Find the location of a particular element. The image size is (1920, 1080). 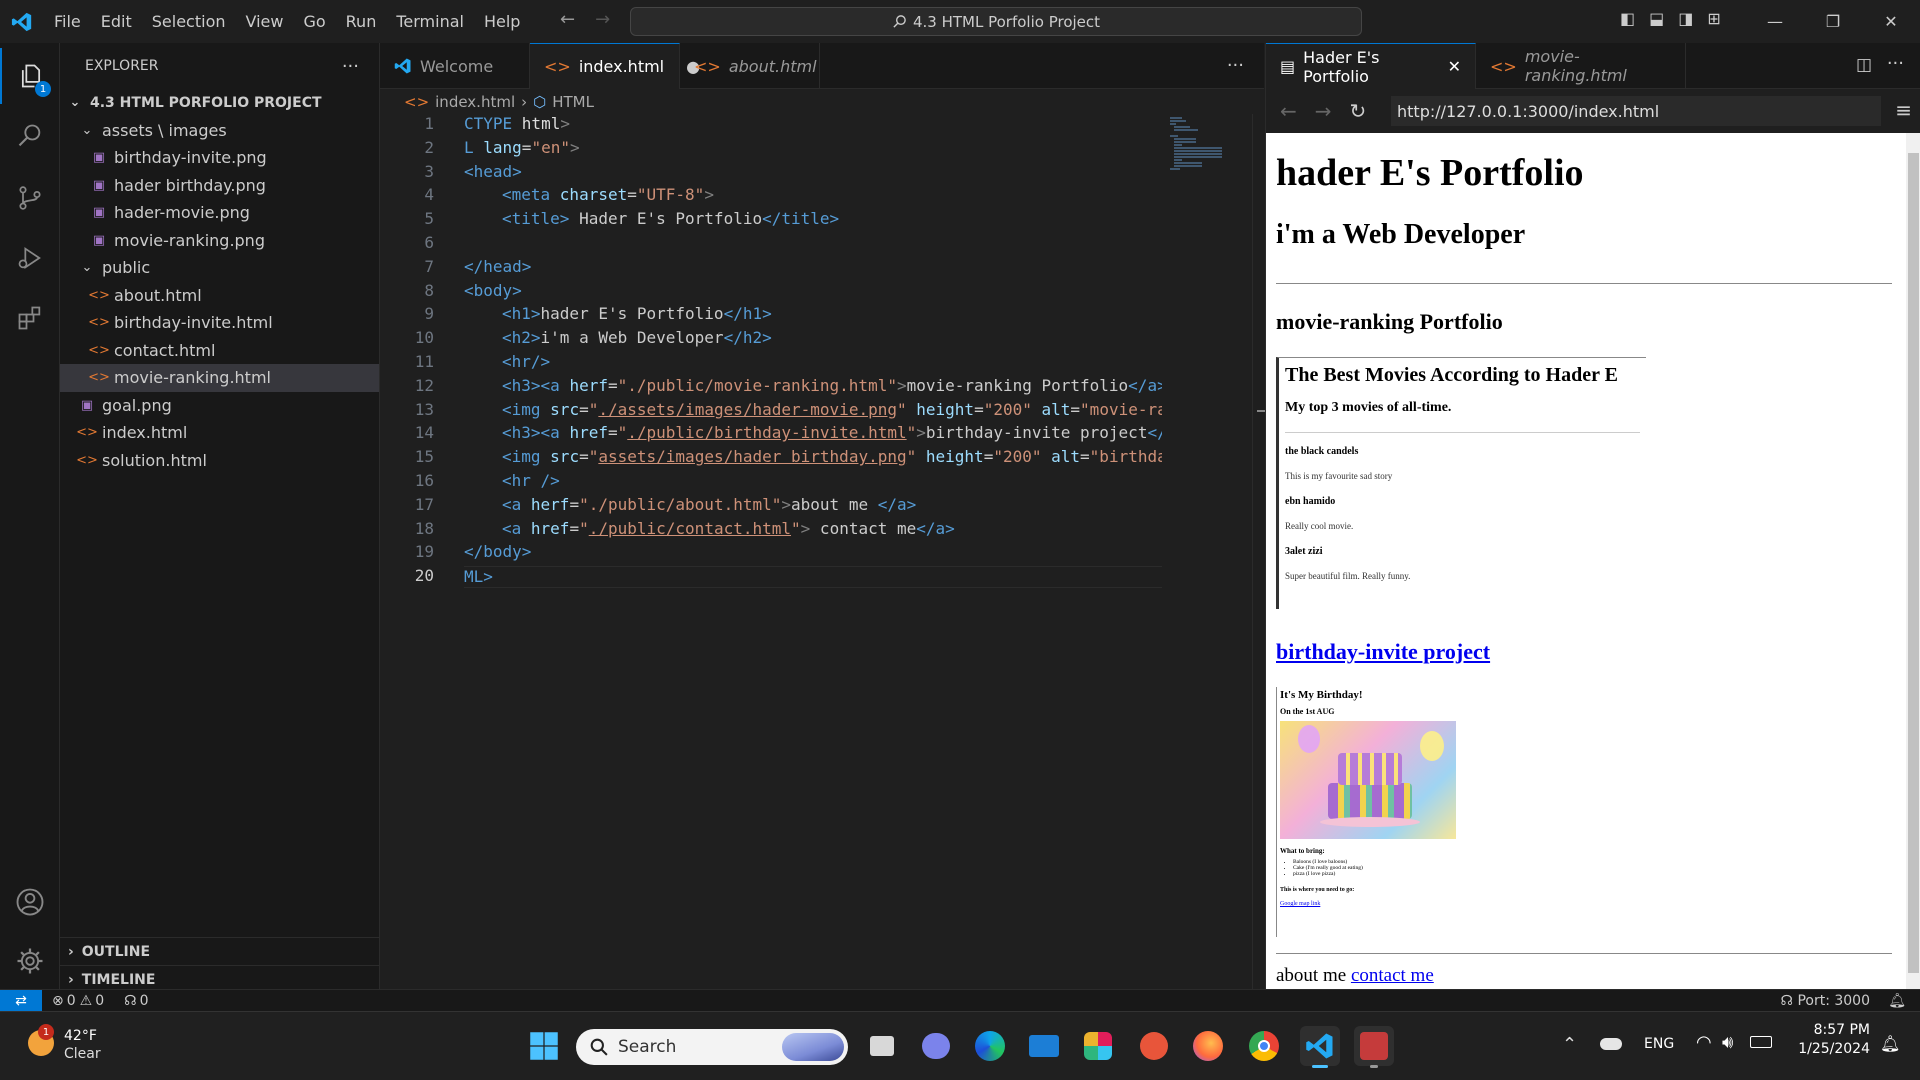

movie-2-desc: Really cool movie. is located at coordinates (1319, 526).